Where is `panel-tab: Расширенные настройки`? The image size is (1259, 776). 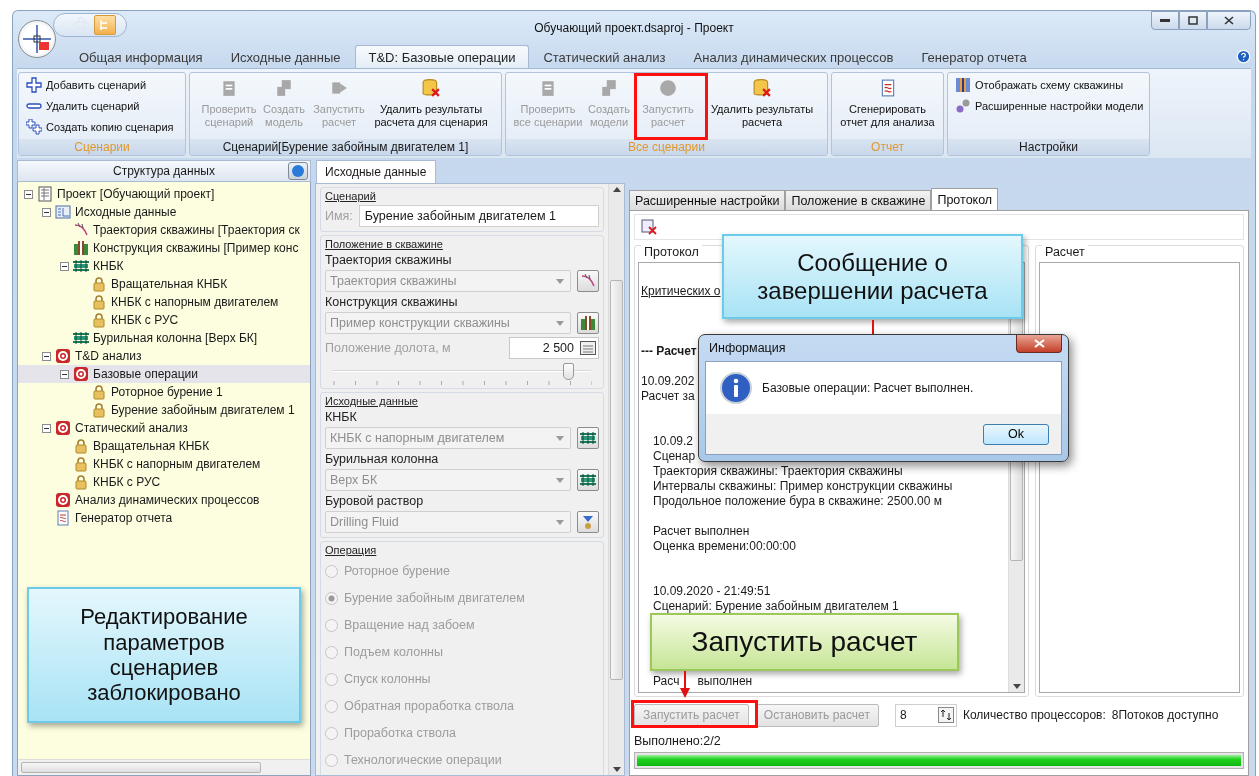
panel-tab: Расширенные настройки is located at coordinates (707, 200).